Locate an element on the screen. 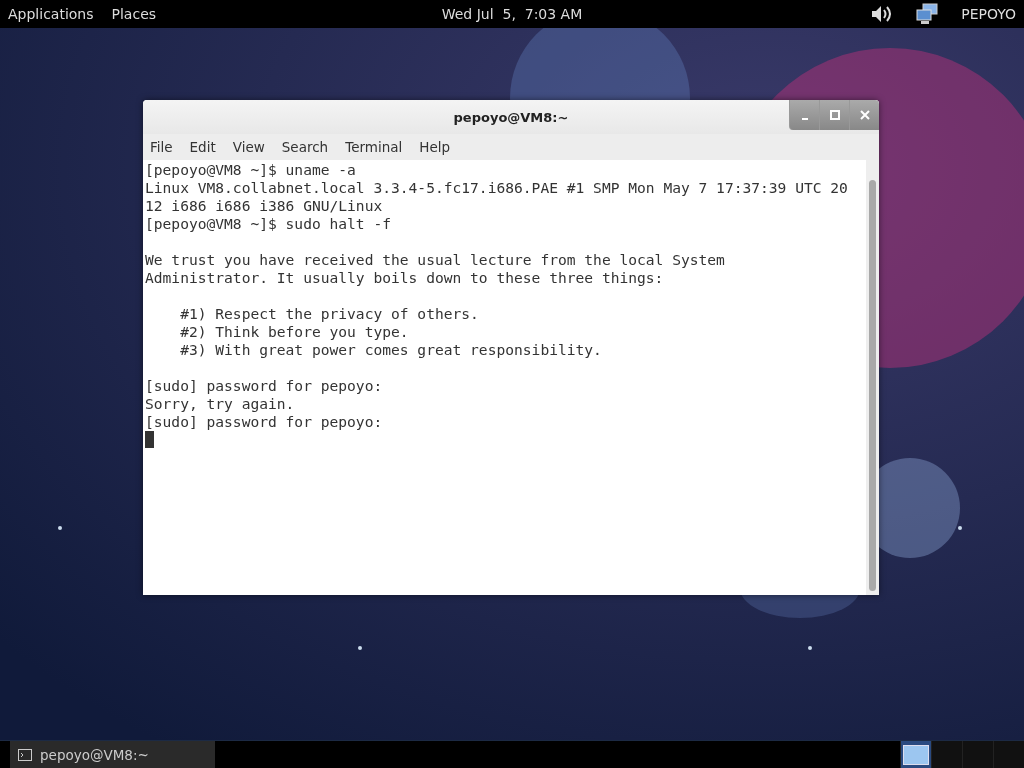  top-bar-menu: Places is located at coordinates (134, 14).